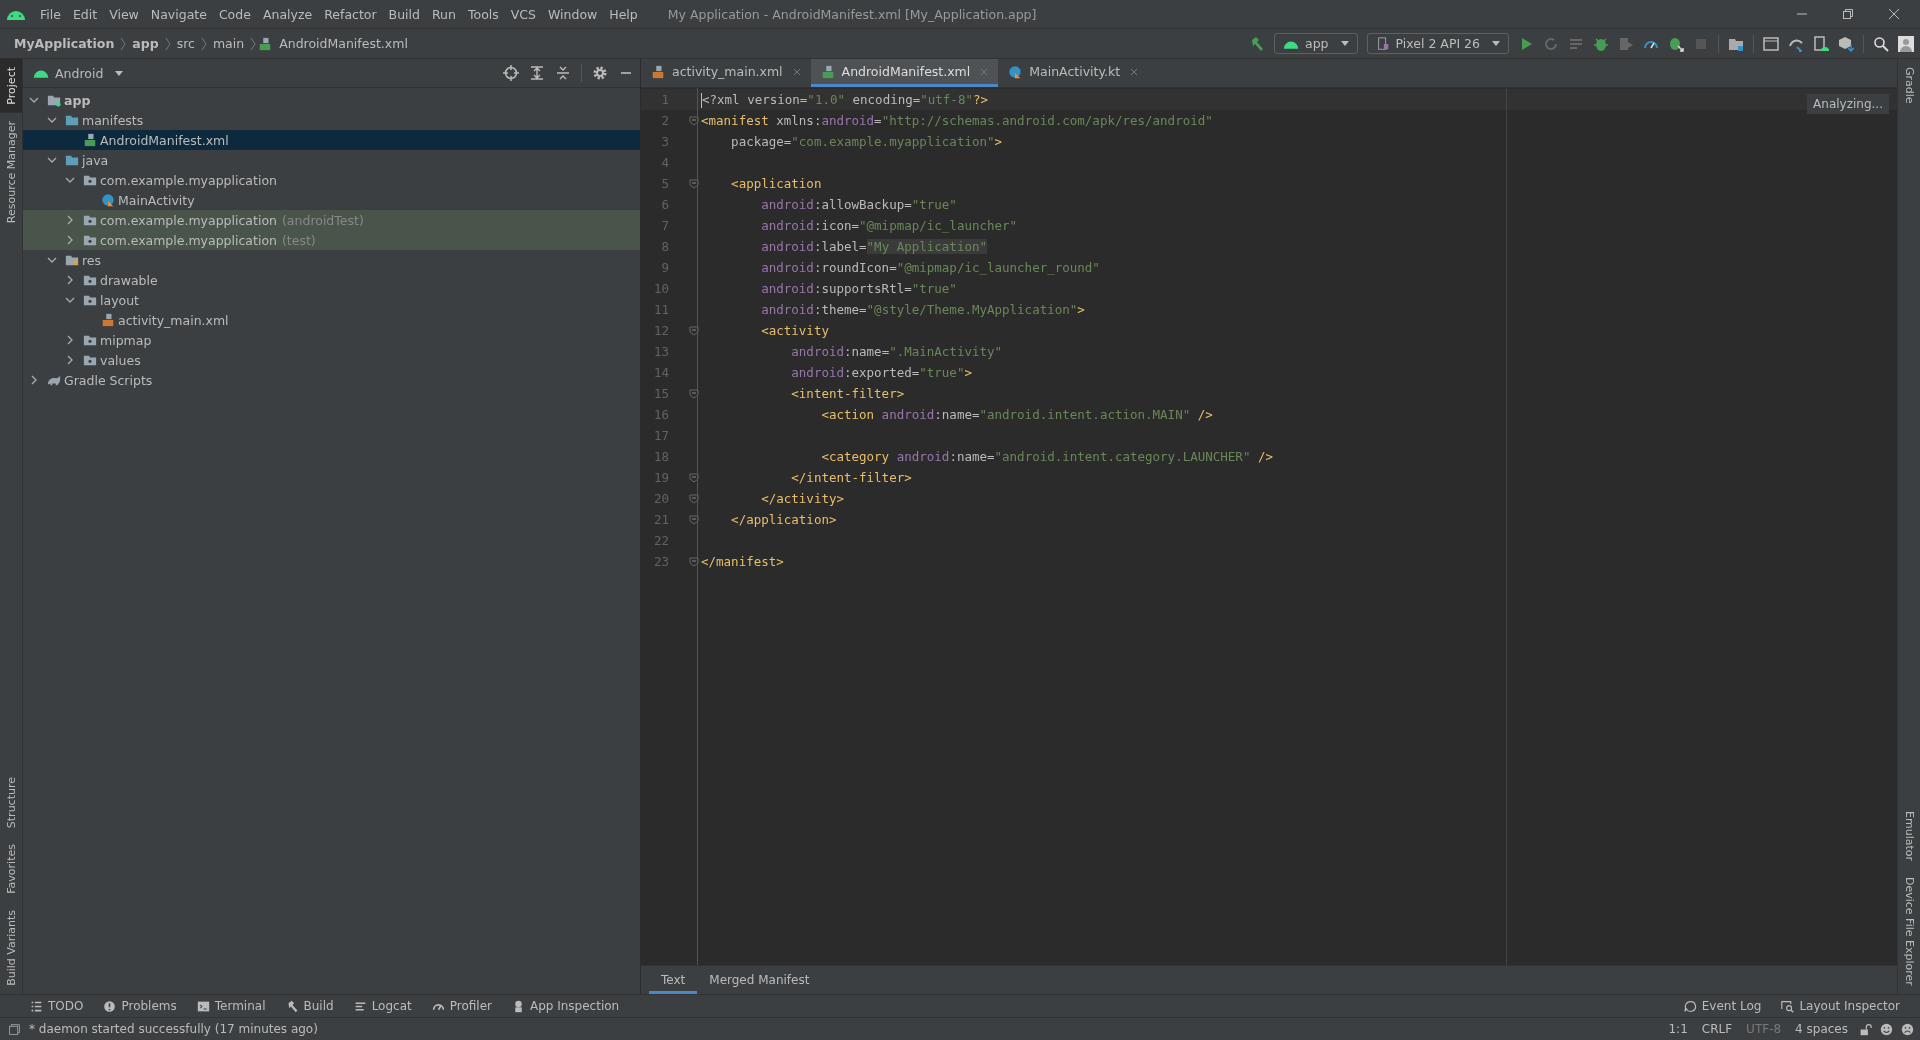  I want to click on tree-item: java, so click(331, 160).